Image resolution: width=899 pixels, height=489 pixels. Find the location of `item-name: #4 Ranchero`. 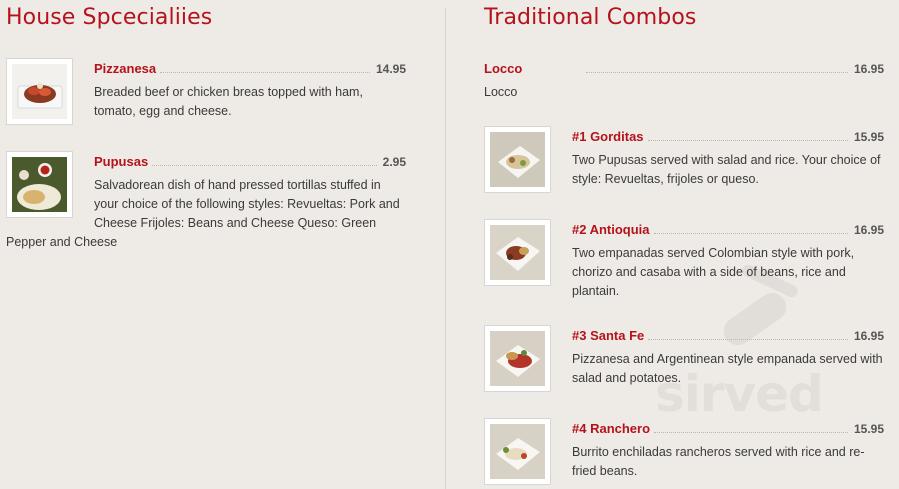

item-name: #4 Ranchero is located at coordinates (613, 428).